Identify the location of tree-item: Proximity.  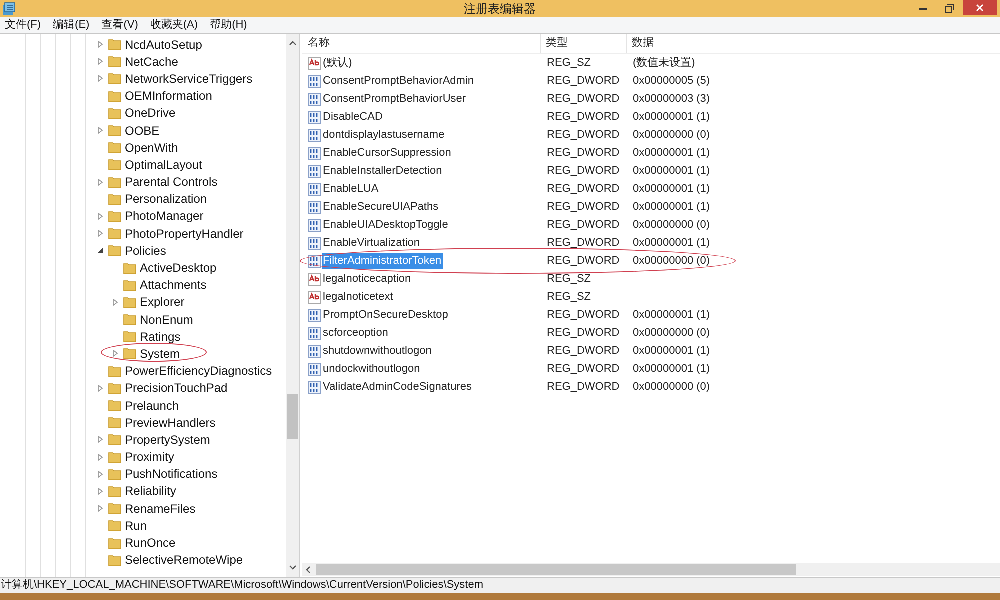
(149, 457).